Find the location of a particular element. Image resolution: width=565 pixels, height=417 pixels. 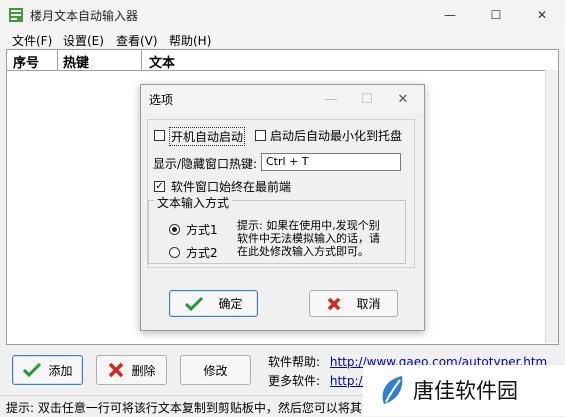

method2-radio is located at coordinates (174, 252).